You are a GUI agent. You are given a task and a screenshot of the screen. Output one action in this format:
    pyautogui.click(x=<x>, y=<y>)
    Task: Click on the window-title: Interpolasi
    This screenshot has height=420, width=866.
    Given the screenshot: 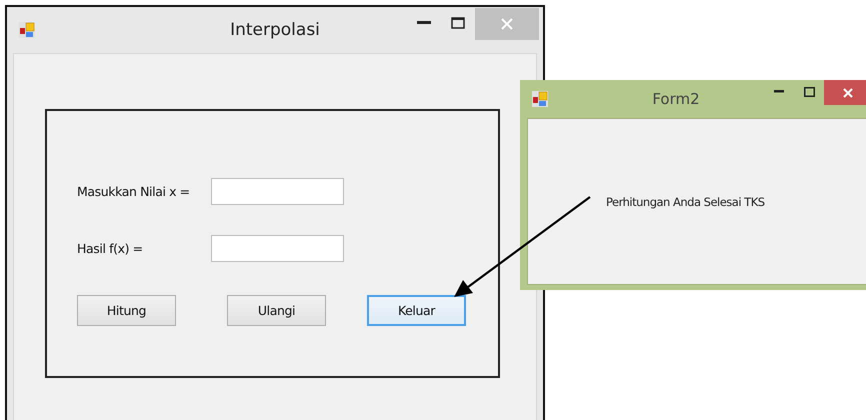 What is the action you would take?
    pyautogui.click(x=275, y=30)
    